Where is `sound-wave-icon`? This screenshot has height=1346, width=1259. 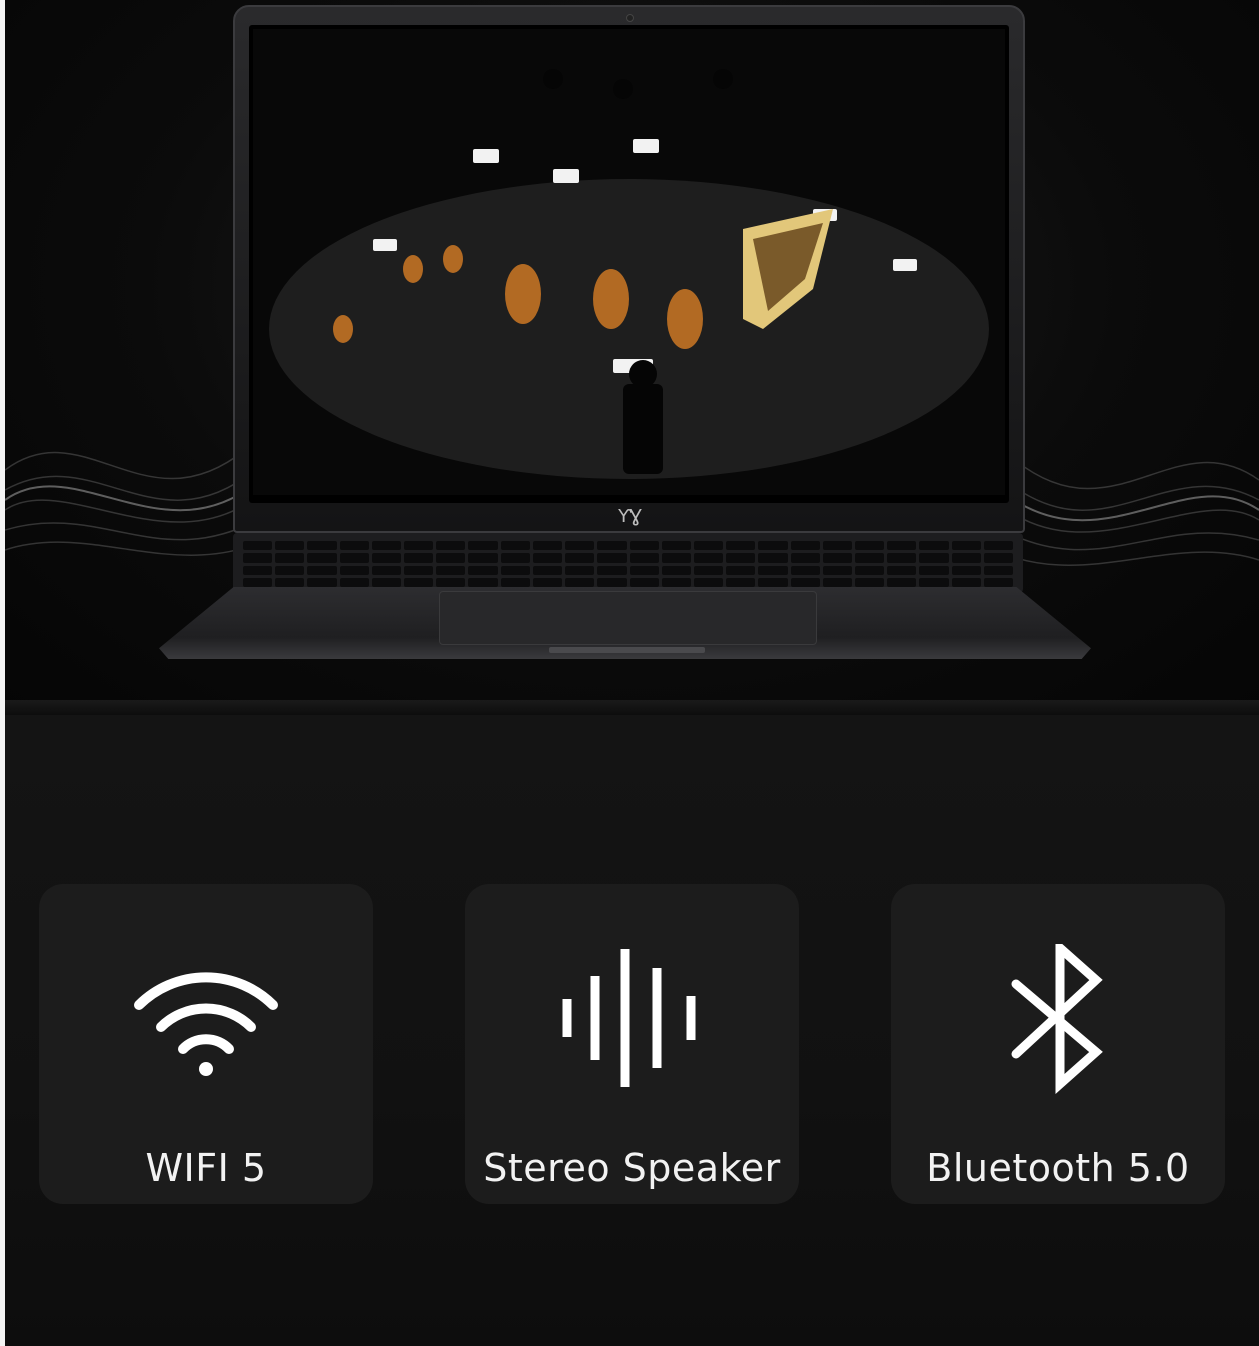 sound-wave-icon is located at coordinates (632, 1019).